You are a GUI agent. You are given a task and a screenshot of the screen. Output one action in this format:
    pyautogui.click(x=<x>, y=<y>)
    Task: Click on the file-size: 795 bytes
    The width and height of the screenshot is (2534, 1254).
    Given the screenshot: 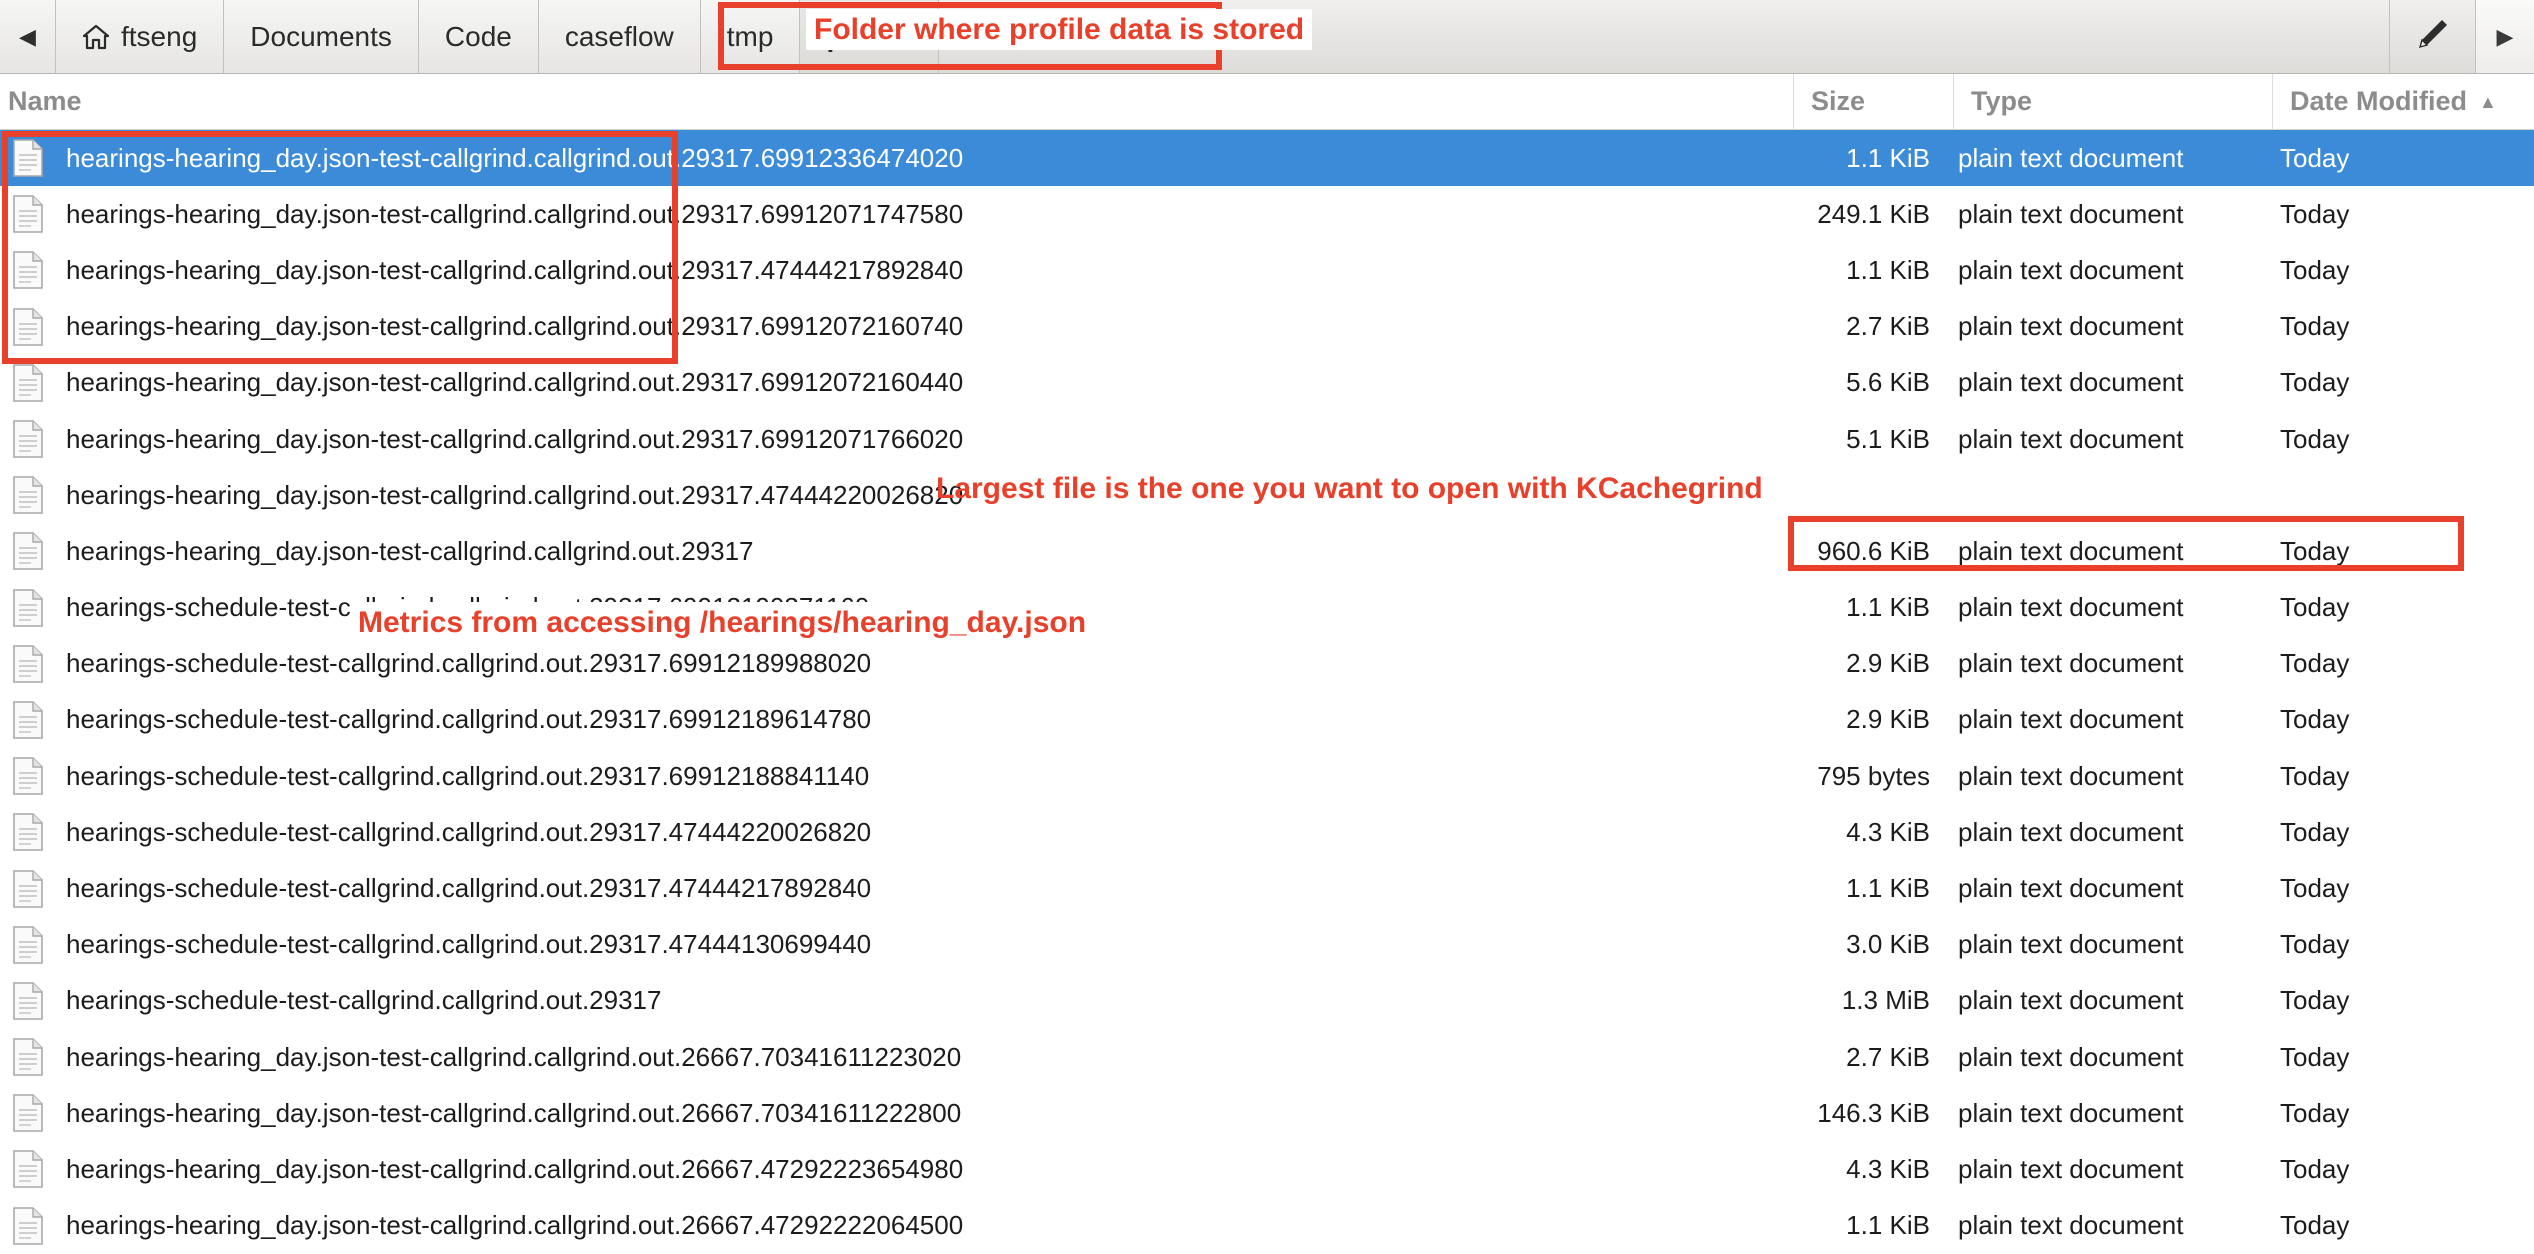 What is the action you would take?
    pyautogui.click(x=1873, y=775)
    